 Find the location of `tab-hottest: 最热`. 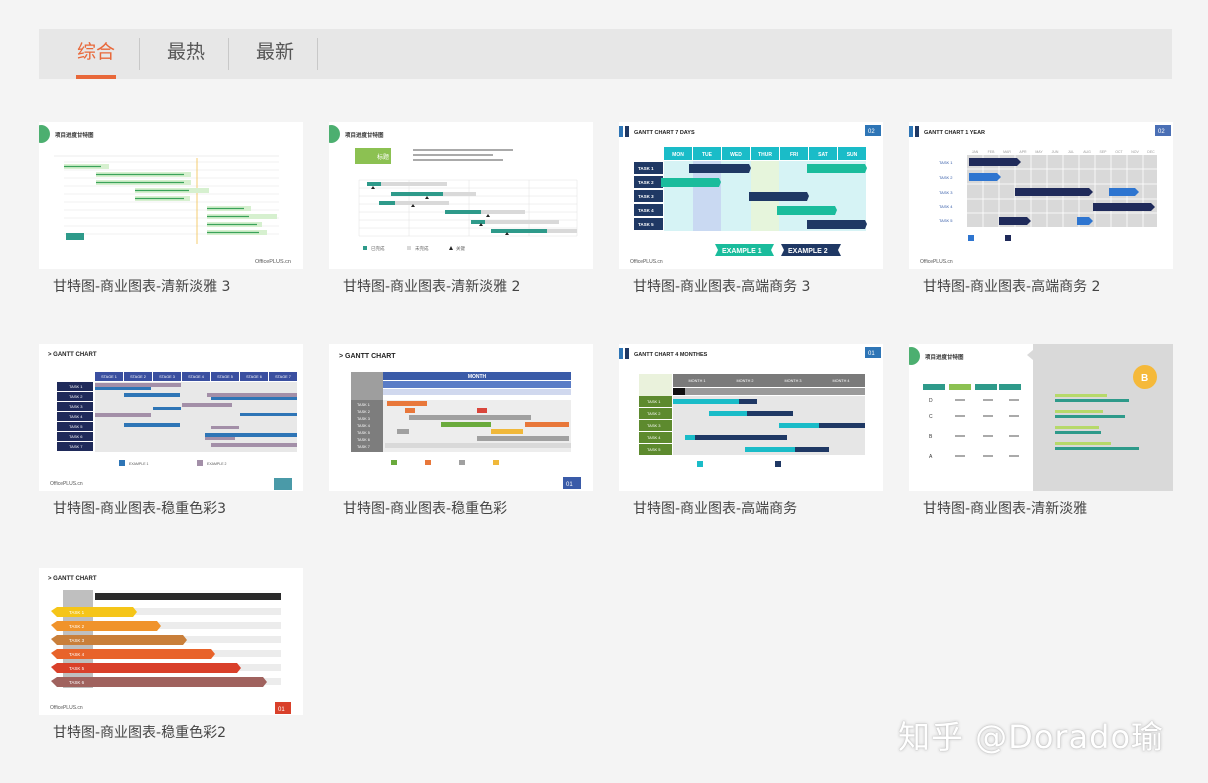

tab-hottest: 最热 is located at coordinates (186, 54).